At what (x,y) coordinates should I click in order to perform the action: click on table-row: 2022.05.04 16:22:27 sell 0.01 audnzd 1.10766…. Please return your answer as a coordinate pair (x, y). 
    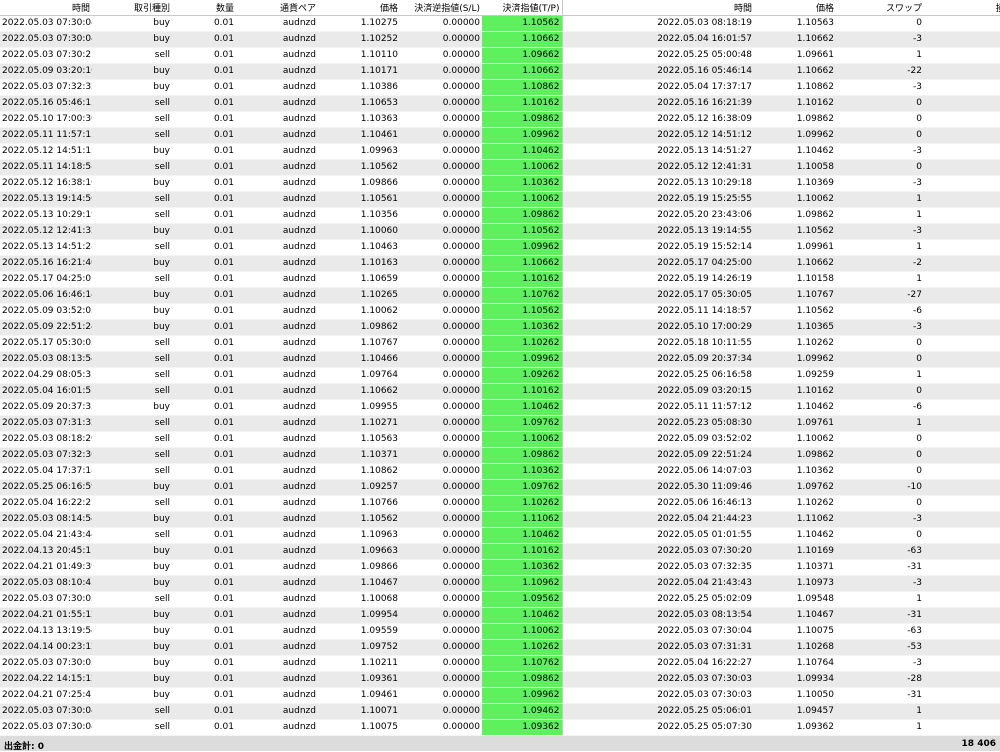
    Looking at the image, I should click on (500, 503).